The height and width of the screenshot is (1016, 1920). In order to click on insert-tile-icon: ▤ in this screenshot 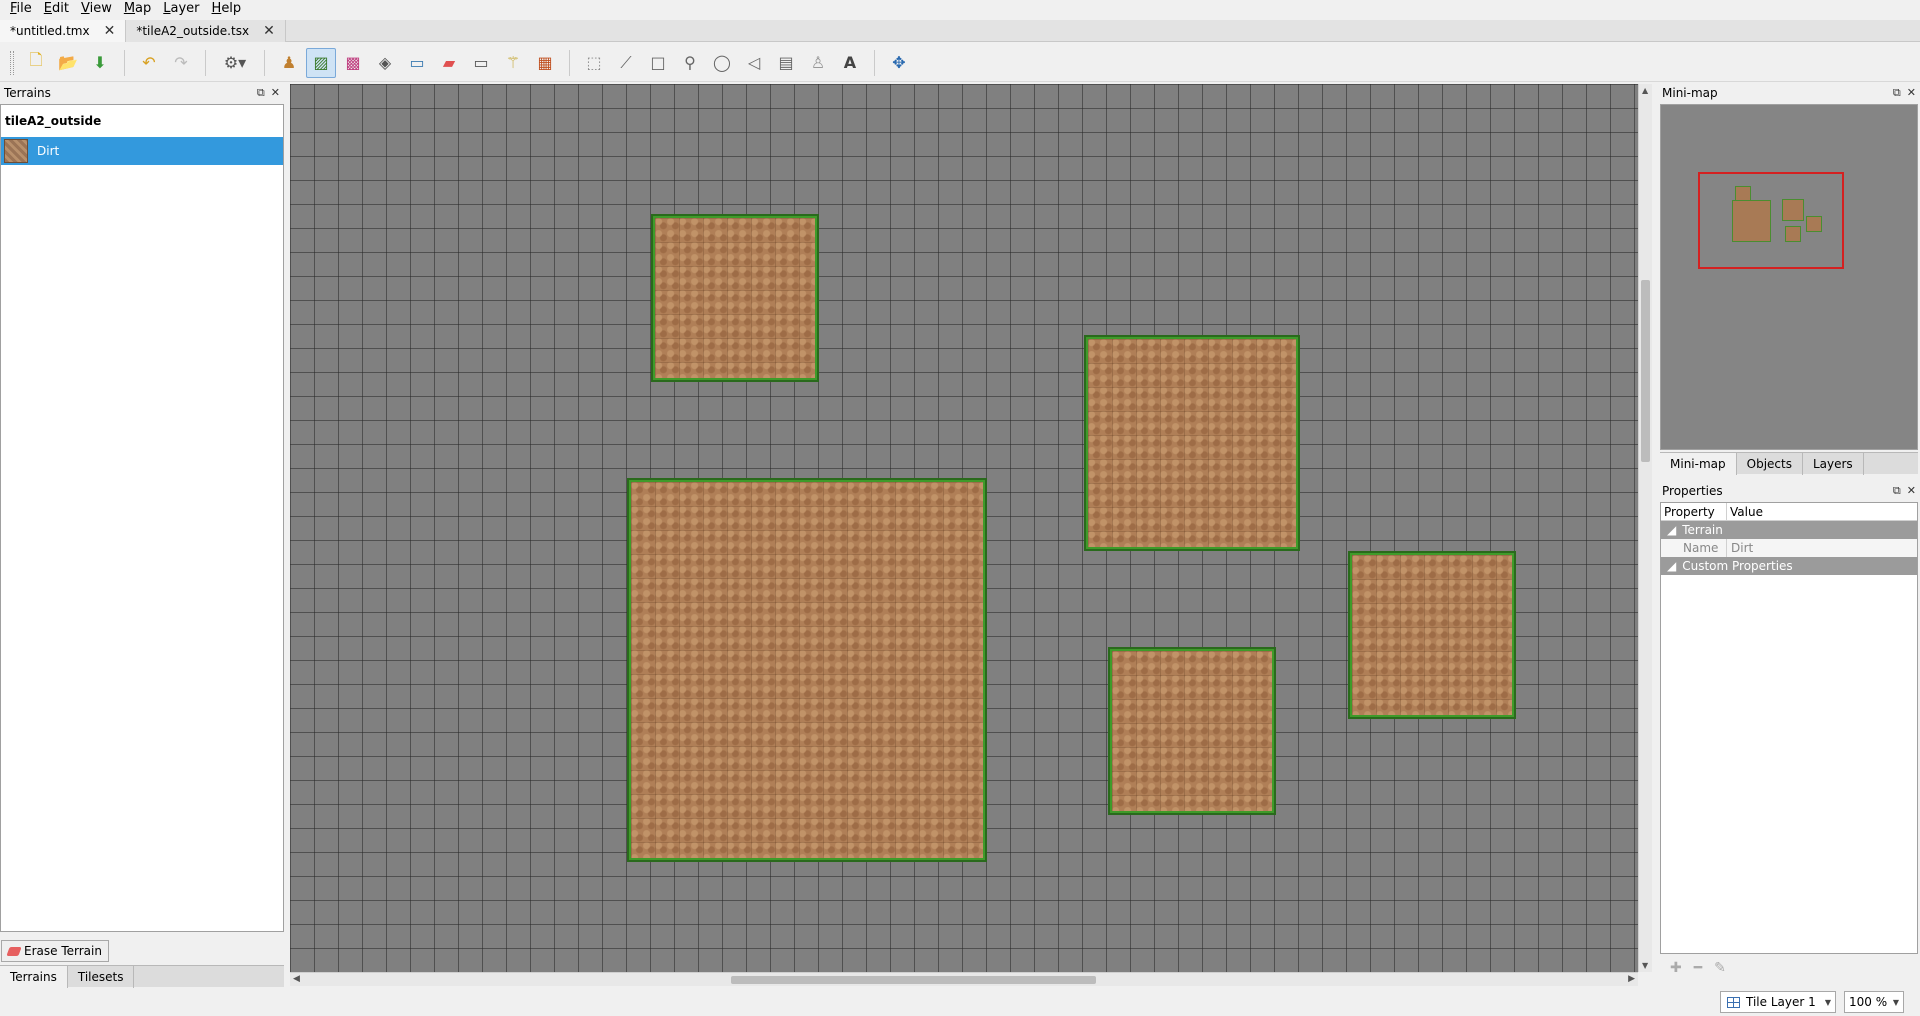, I will do `click(786, 63)`.